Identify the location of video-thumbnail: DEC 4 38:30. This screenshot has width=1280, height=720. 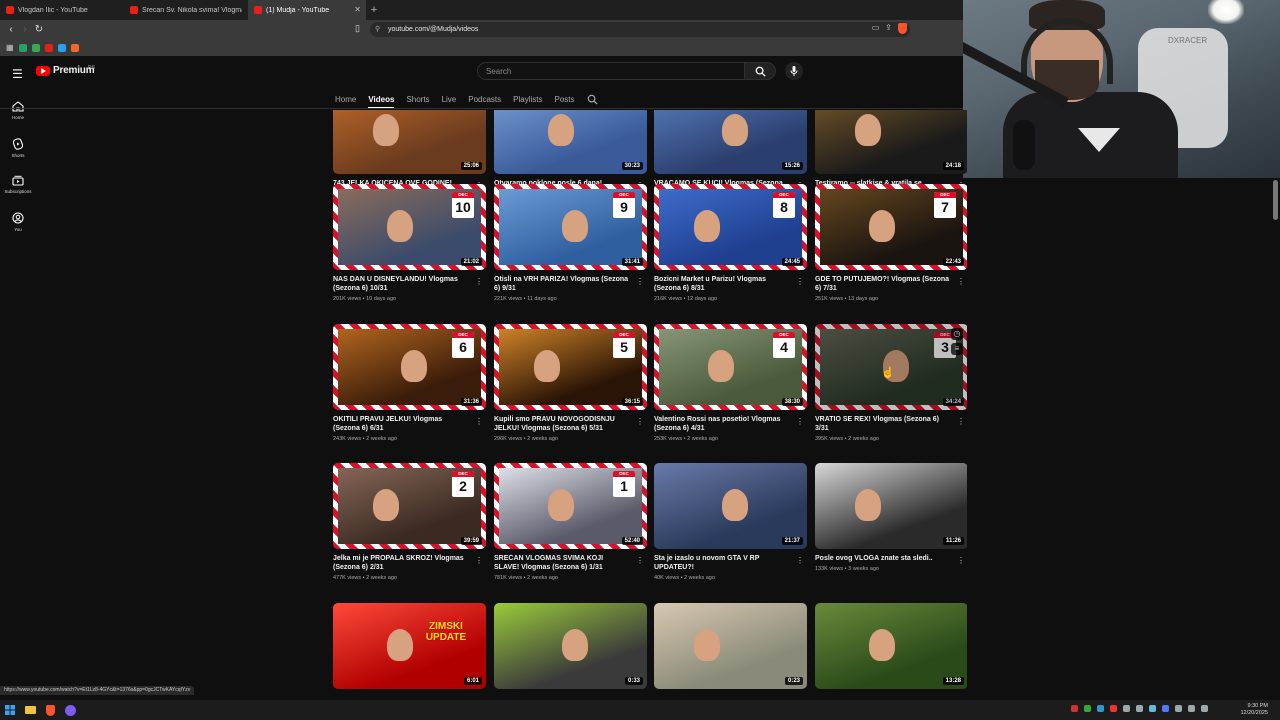
(730, 367).